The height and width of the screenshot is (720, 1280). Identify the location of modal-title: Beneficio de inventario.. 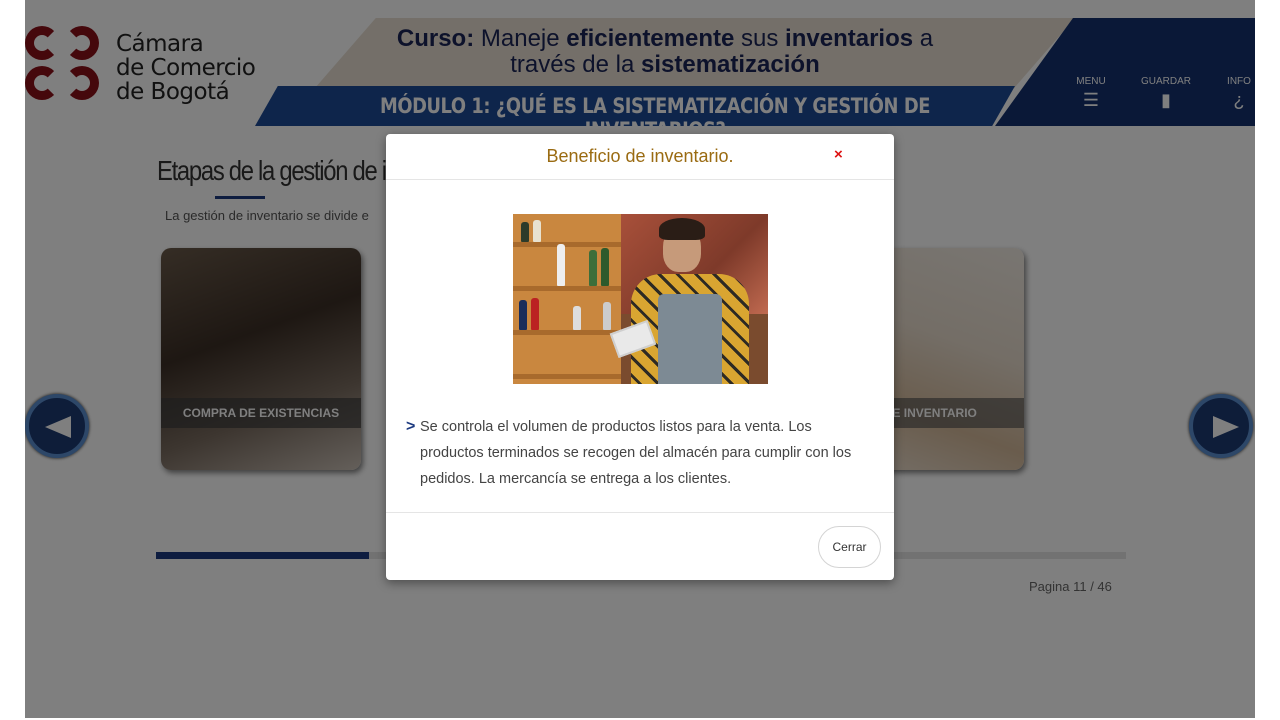
(640, 156).